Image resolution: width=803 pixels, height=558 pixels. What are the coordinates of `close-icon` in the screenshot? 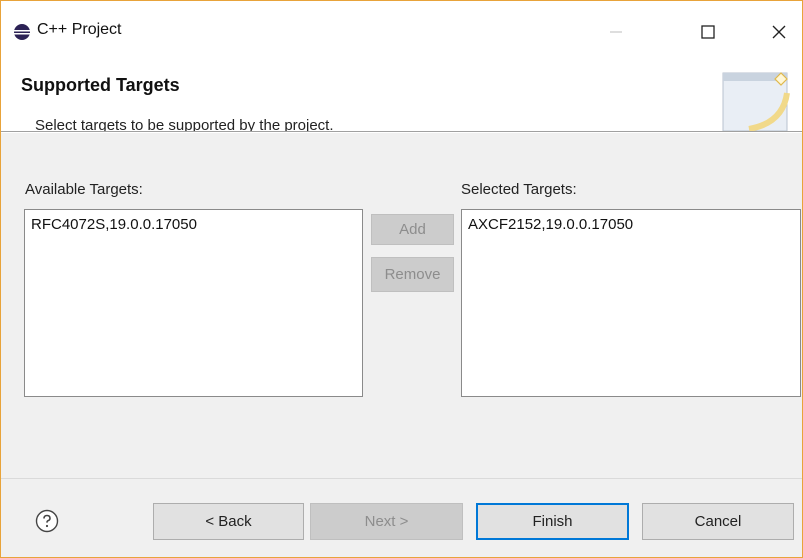 It's located at (779, 32).